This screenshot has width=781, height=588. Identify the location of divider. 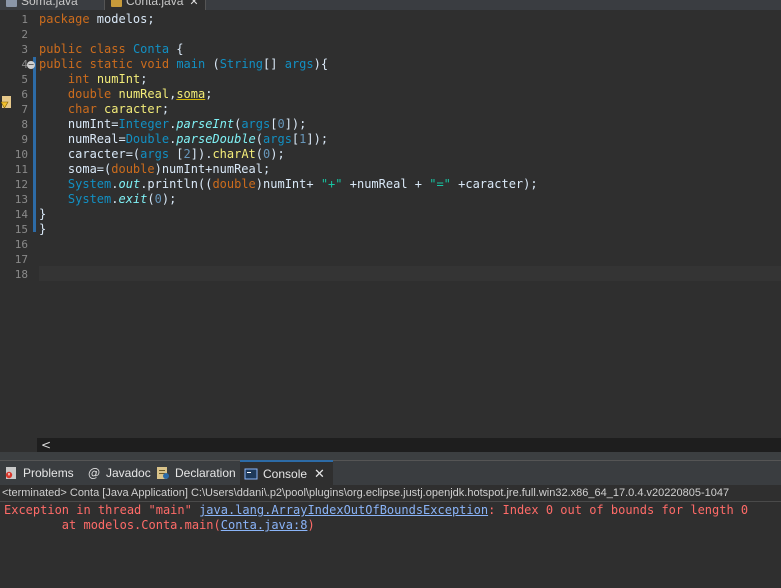
(390, 501).